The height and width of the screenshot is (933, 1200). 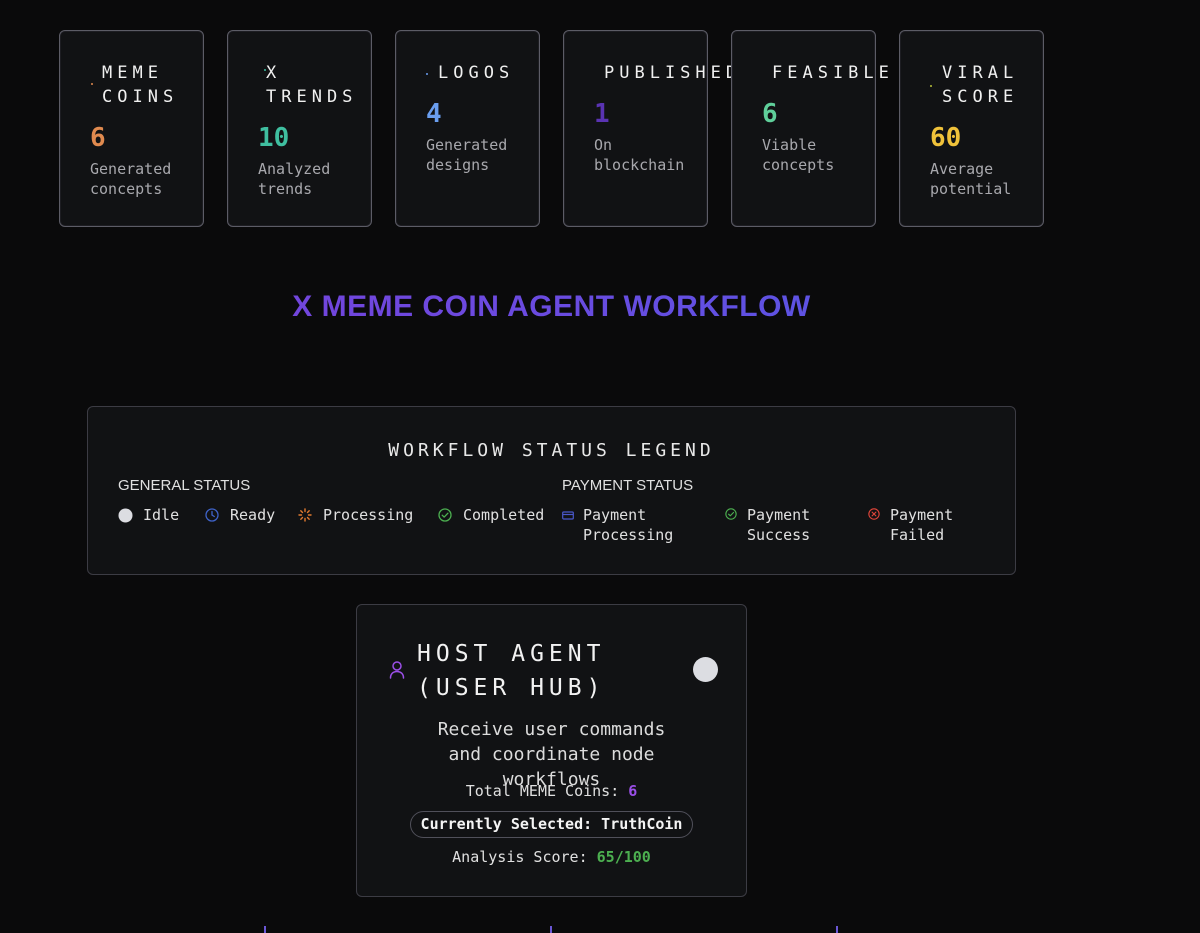 What do you see at coordinates (312, 85) in the screenshot?
I see `stat-title: X TRENDS` at bounding box center [312, 85].